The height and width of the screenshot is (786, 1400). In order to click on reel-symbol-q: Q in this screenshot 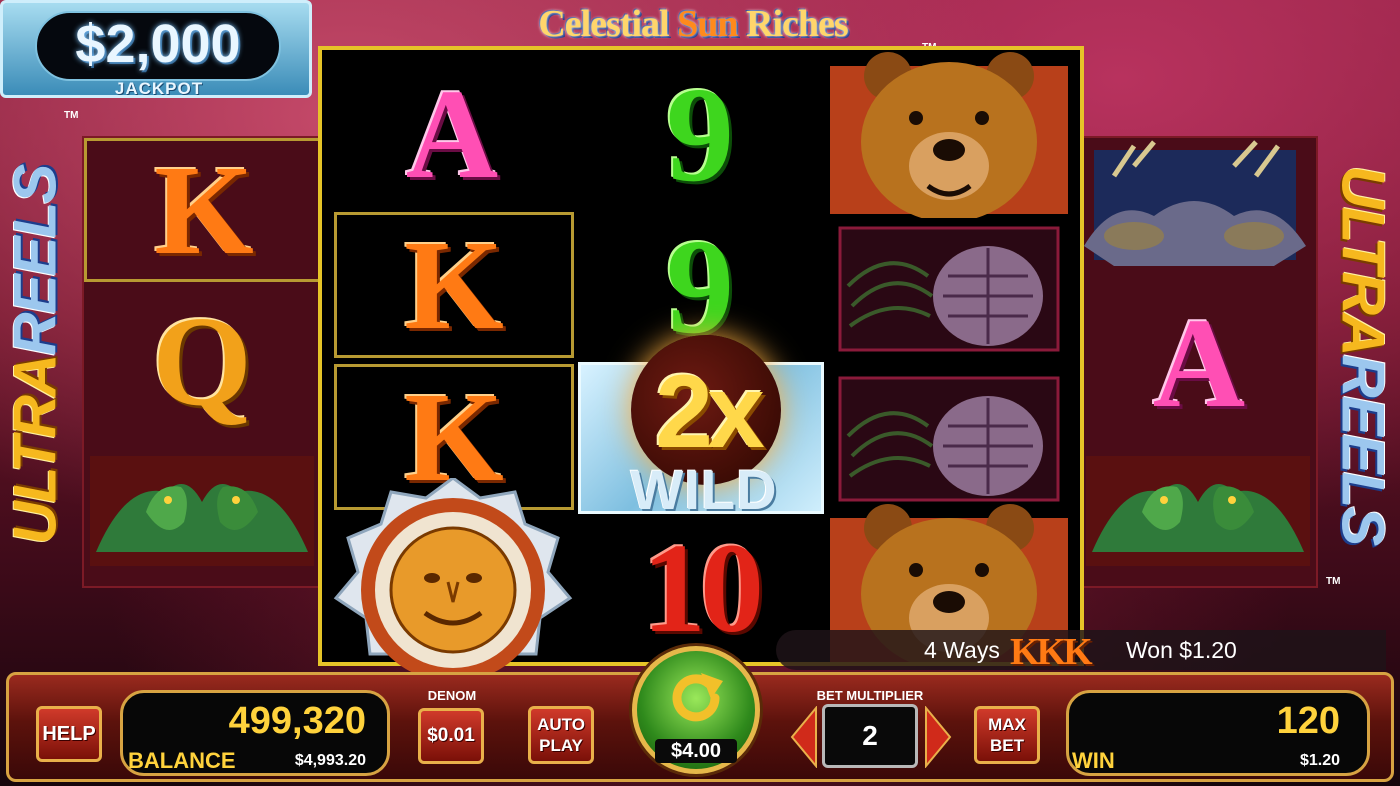, I will do `click(202, 361)`.